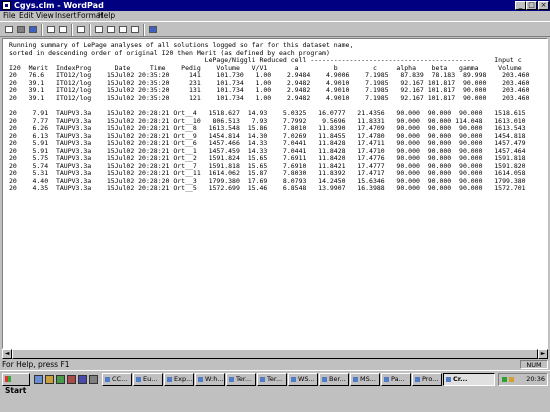  What do you see at coordinates (6, 5) in the screenshot?
I see `wordpad-icon` at bounding box center [6, 5].